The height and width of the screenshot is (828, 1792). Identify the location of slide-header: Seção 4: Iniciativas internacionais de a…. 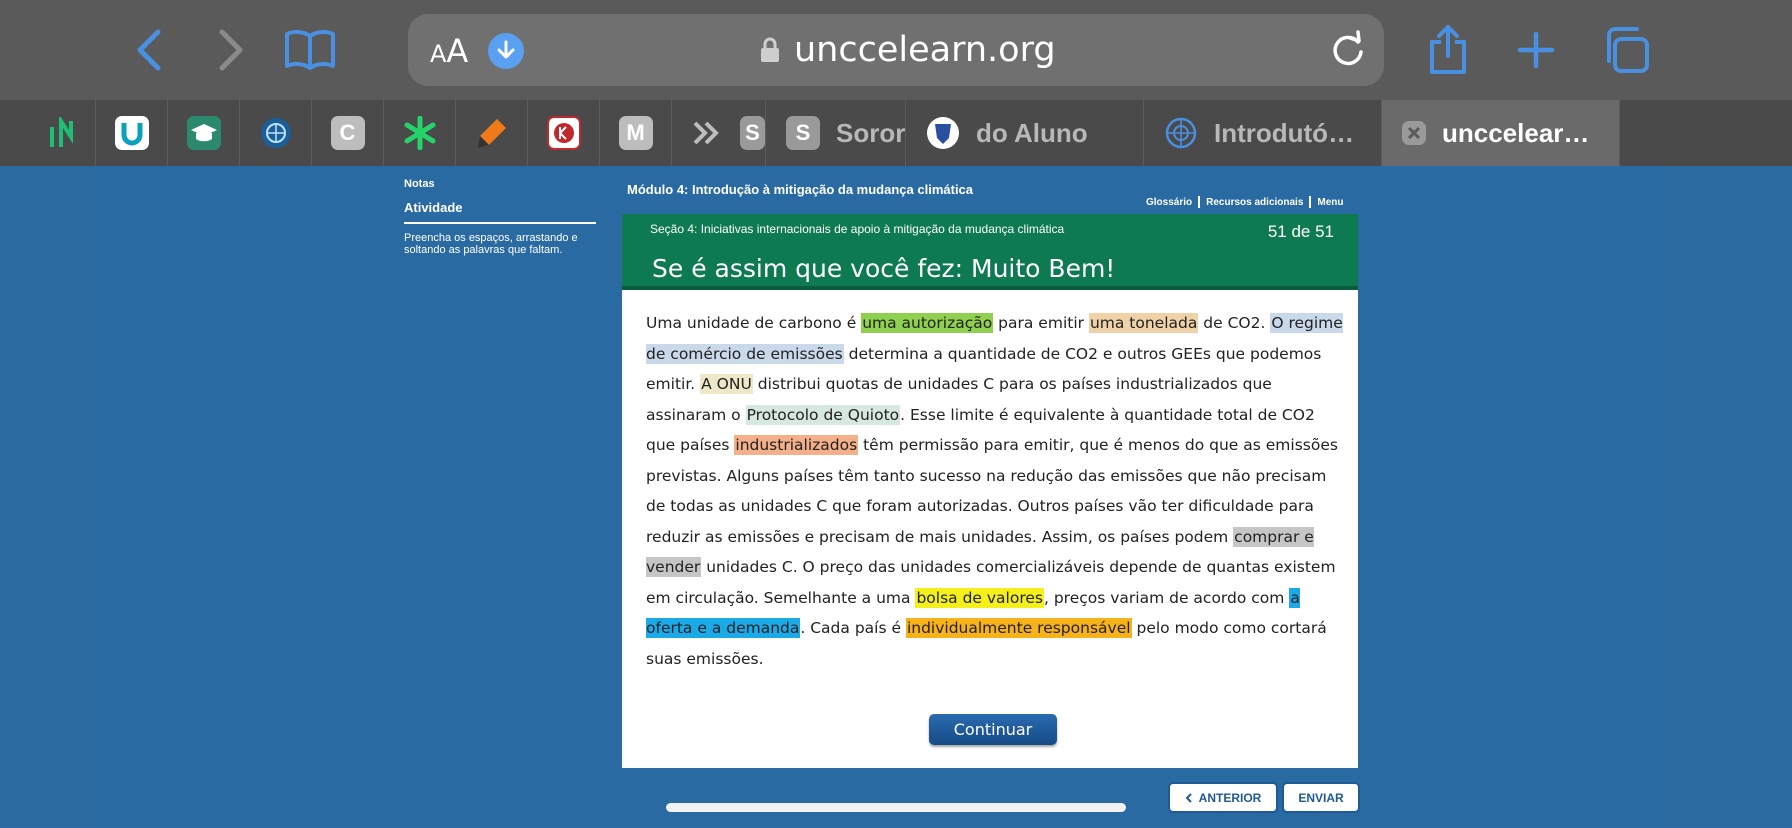
(990, 252).